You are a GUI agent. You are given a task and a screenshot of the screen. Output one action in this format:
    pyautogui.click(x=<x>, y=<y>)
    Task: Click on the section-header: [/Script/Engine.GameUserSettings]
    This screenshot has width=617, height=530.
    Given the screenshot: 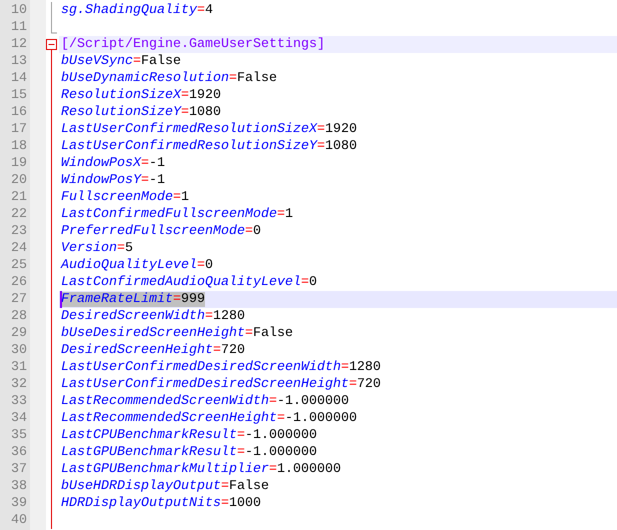 What is the action you would take?
    pyautogui.click(x=193, y=44)
    